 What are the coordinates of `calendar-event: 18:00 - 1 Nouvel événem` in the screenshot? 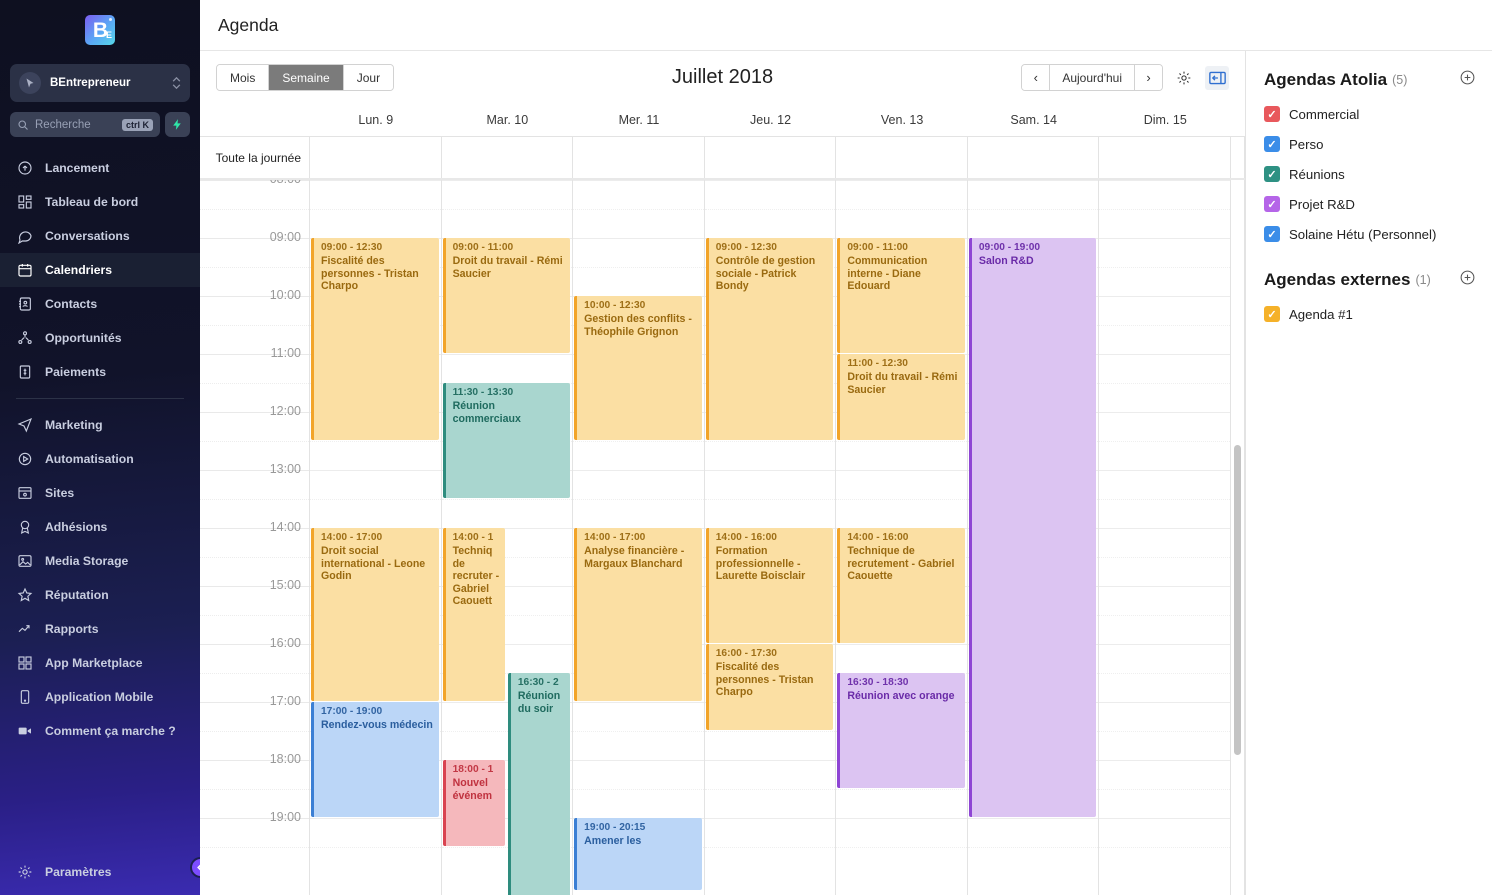 It's located at (473, 803).